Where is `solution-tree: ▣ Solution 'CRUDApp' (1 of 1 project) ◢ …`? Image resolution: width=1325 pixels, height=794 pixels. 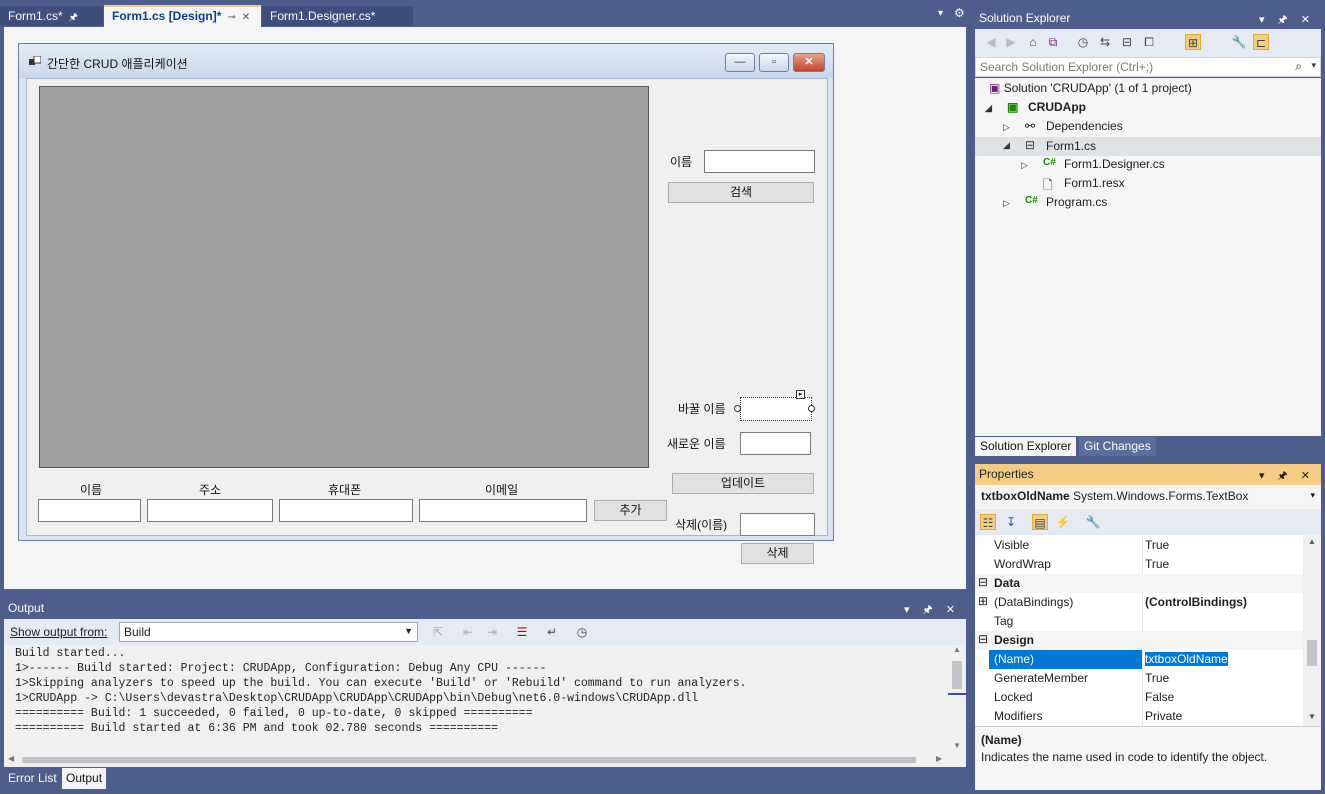
solution-tree: ▣ Solution 'CRUDApp' (1 of 1 project) ◢ … is located at coordinates (1148, 257).